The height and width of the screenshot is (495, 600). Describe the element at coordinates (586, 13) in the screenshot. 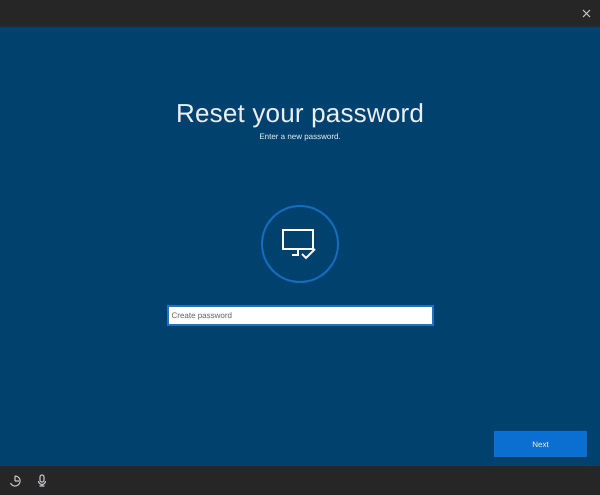

I see `close-icon` at that location.